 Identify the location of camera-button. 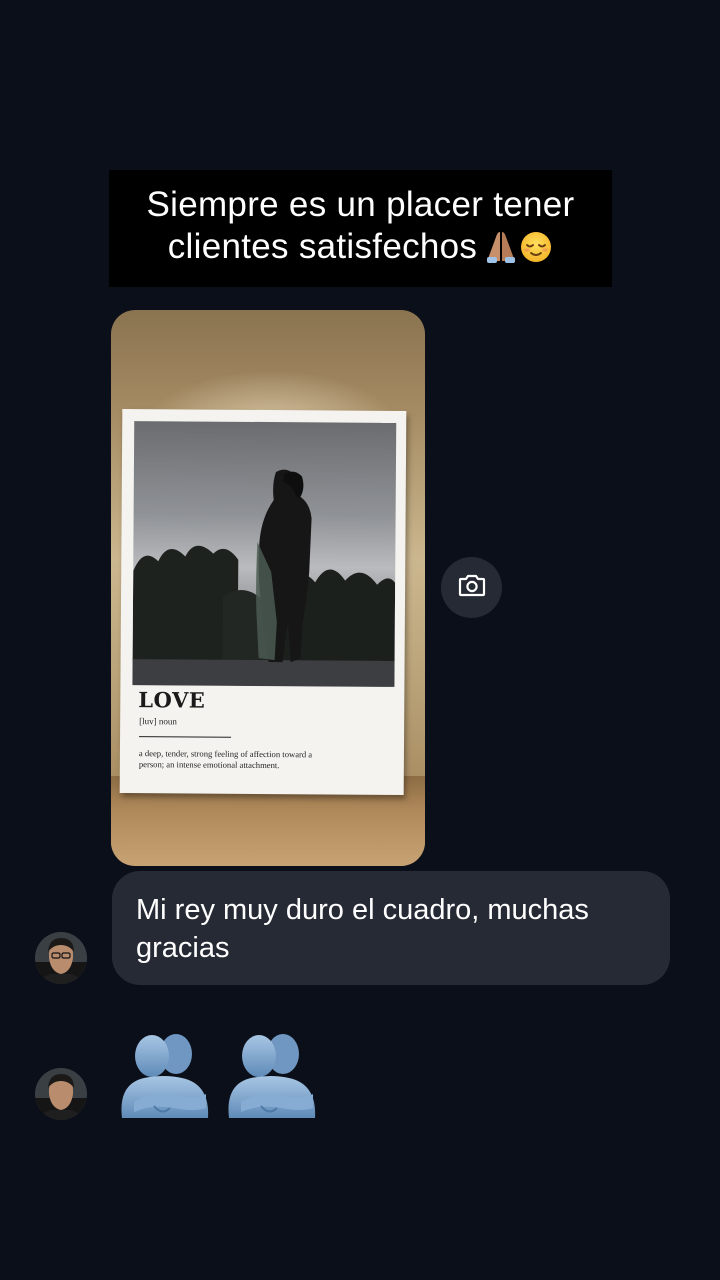
(471, 587).